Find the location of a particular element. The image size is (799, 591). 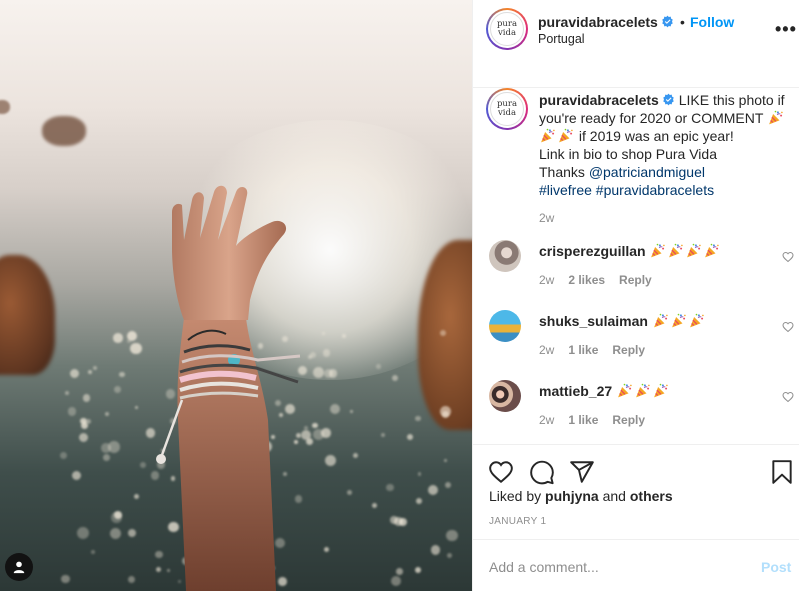

post-date: JANUARY 1 is located at coordinates (517, 521).